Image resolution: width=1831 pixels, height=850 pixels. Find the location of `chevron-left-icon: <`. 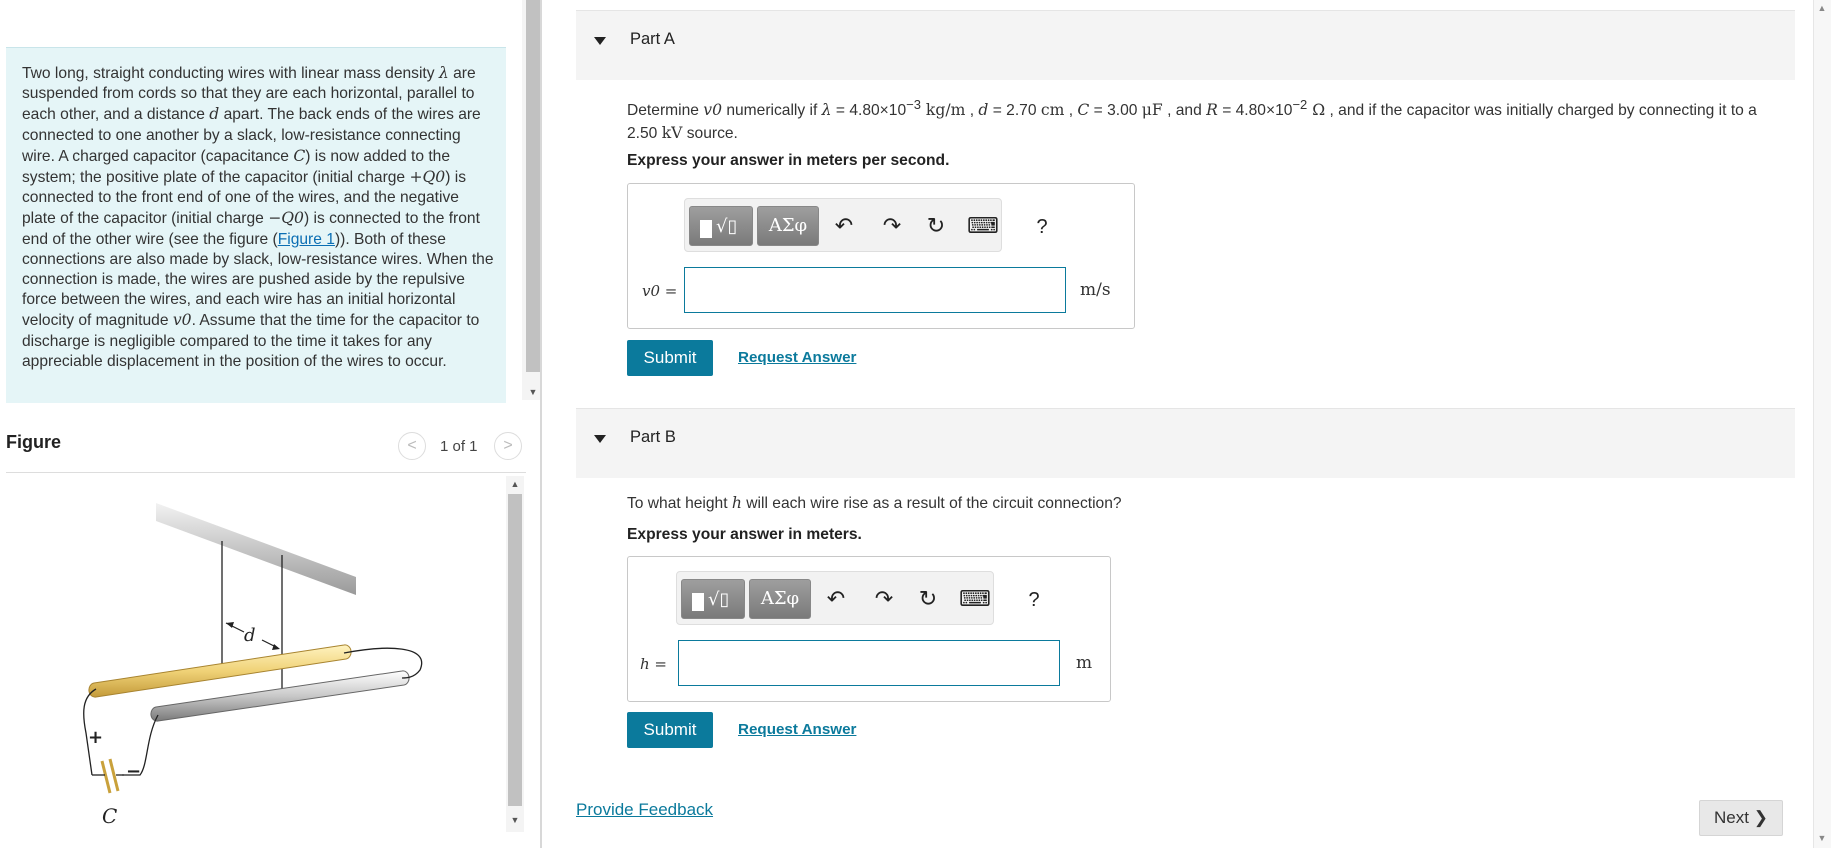

chevron-left-icon: < is located at coordinates (412, 445).